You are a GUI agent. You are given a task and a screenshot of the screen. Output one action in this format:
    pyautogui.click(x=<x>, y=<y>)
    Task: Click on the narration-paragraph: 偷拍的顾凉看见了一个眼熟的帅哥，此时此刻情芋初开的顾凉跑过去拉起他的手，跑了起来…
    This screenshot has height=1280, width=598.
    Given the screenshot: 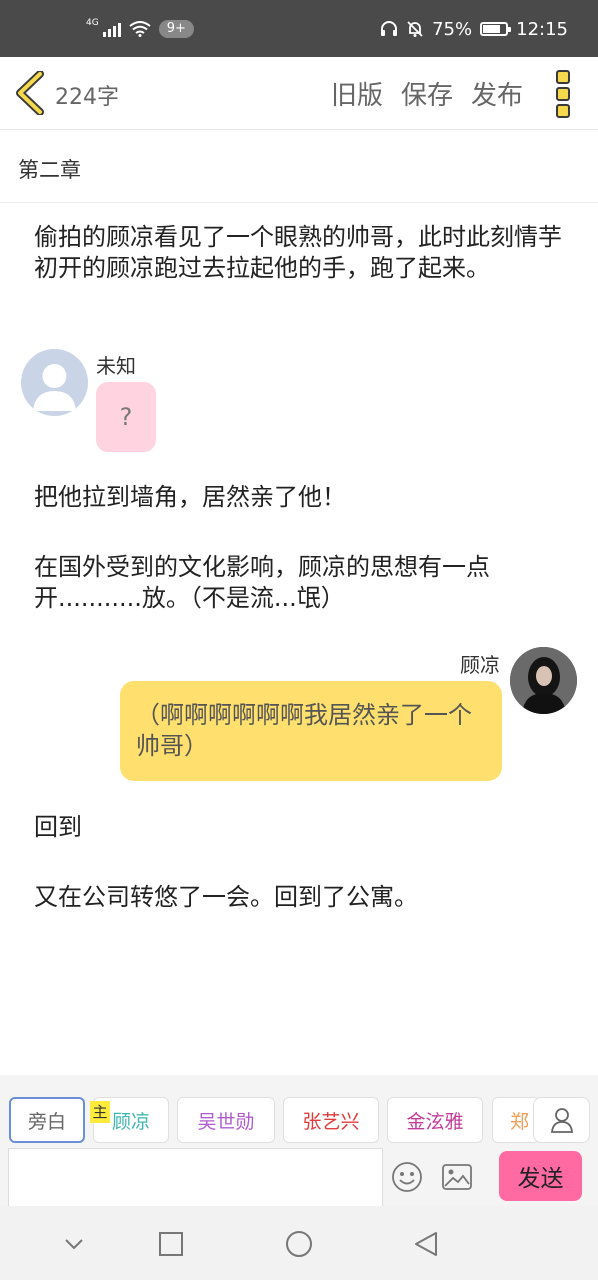 What is the action you would take?
    pyautogui.click(x=306, y=253)
    